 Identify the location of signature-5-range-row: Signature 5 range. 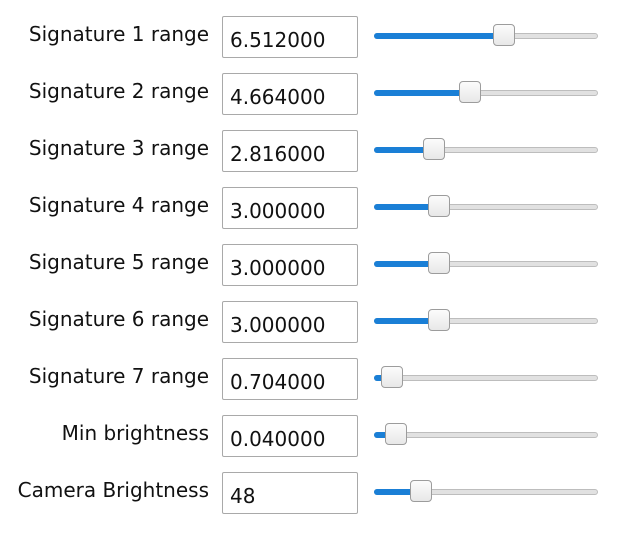
(314, 265).